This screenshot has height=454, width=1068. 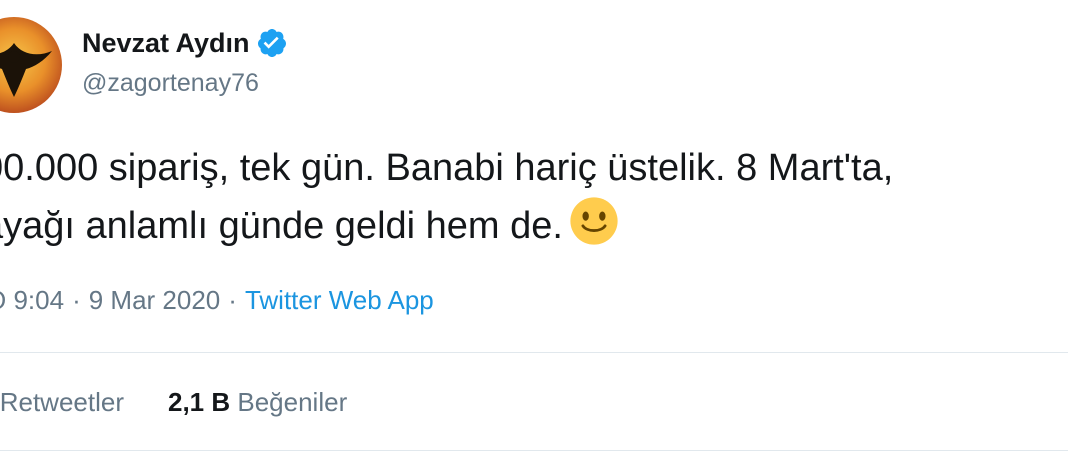 I want to click on avatar, so click(x=31, y=65).